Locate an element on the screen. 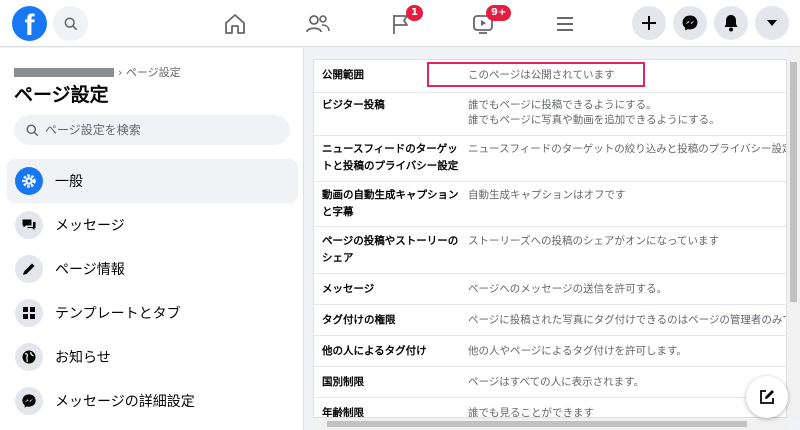 The width and height of the screenshot is (800, 430). top-navigation-bar: f 1 9+ is located at coordinates (400, 23).